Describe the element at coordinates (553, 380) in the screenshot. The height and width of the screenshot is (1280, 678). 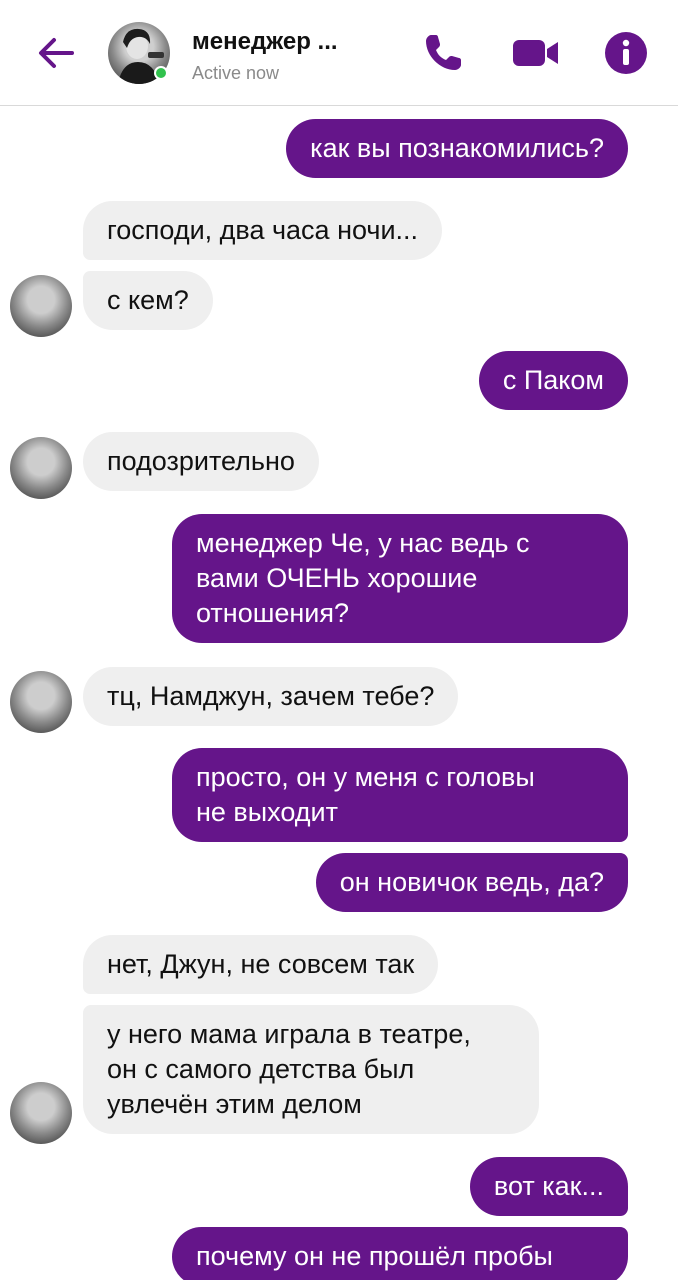
I see `outgoing-message: с Паком` at that location.